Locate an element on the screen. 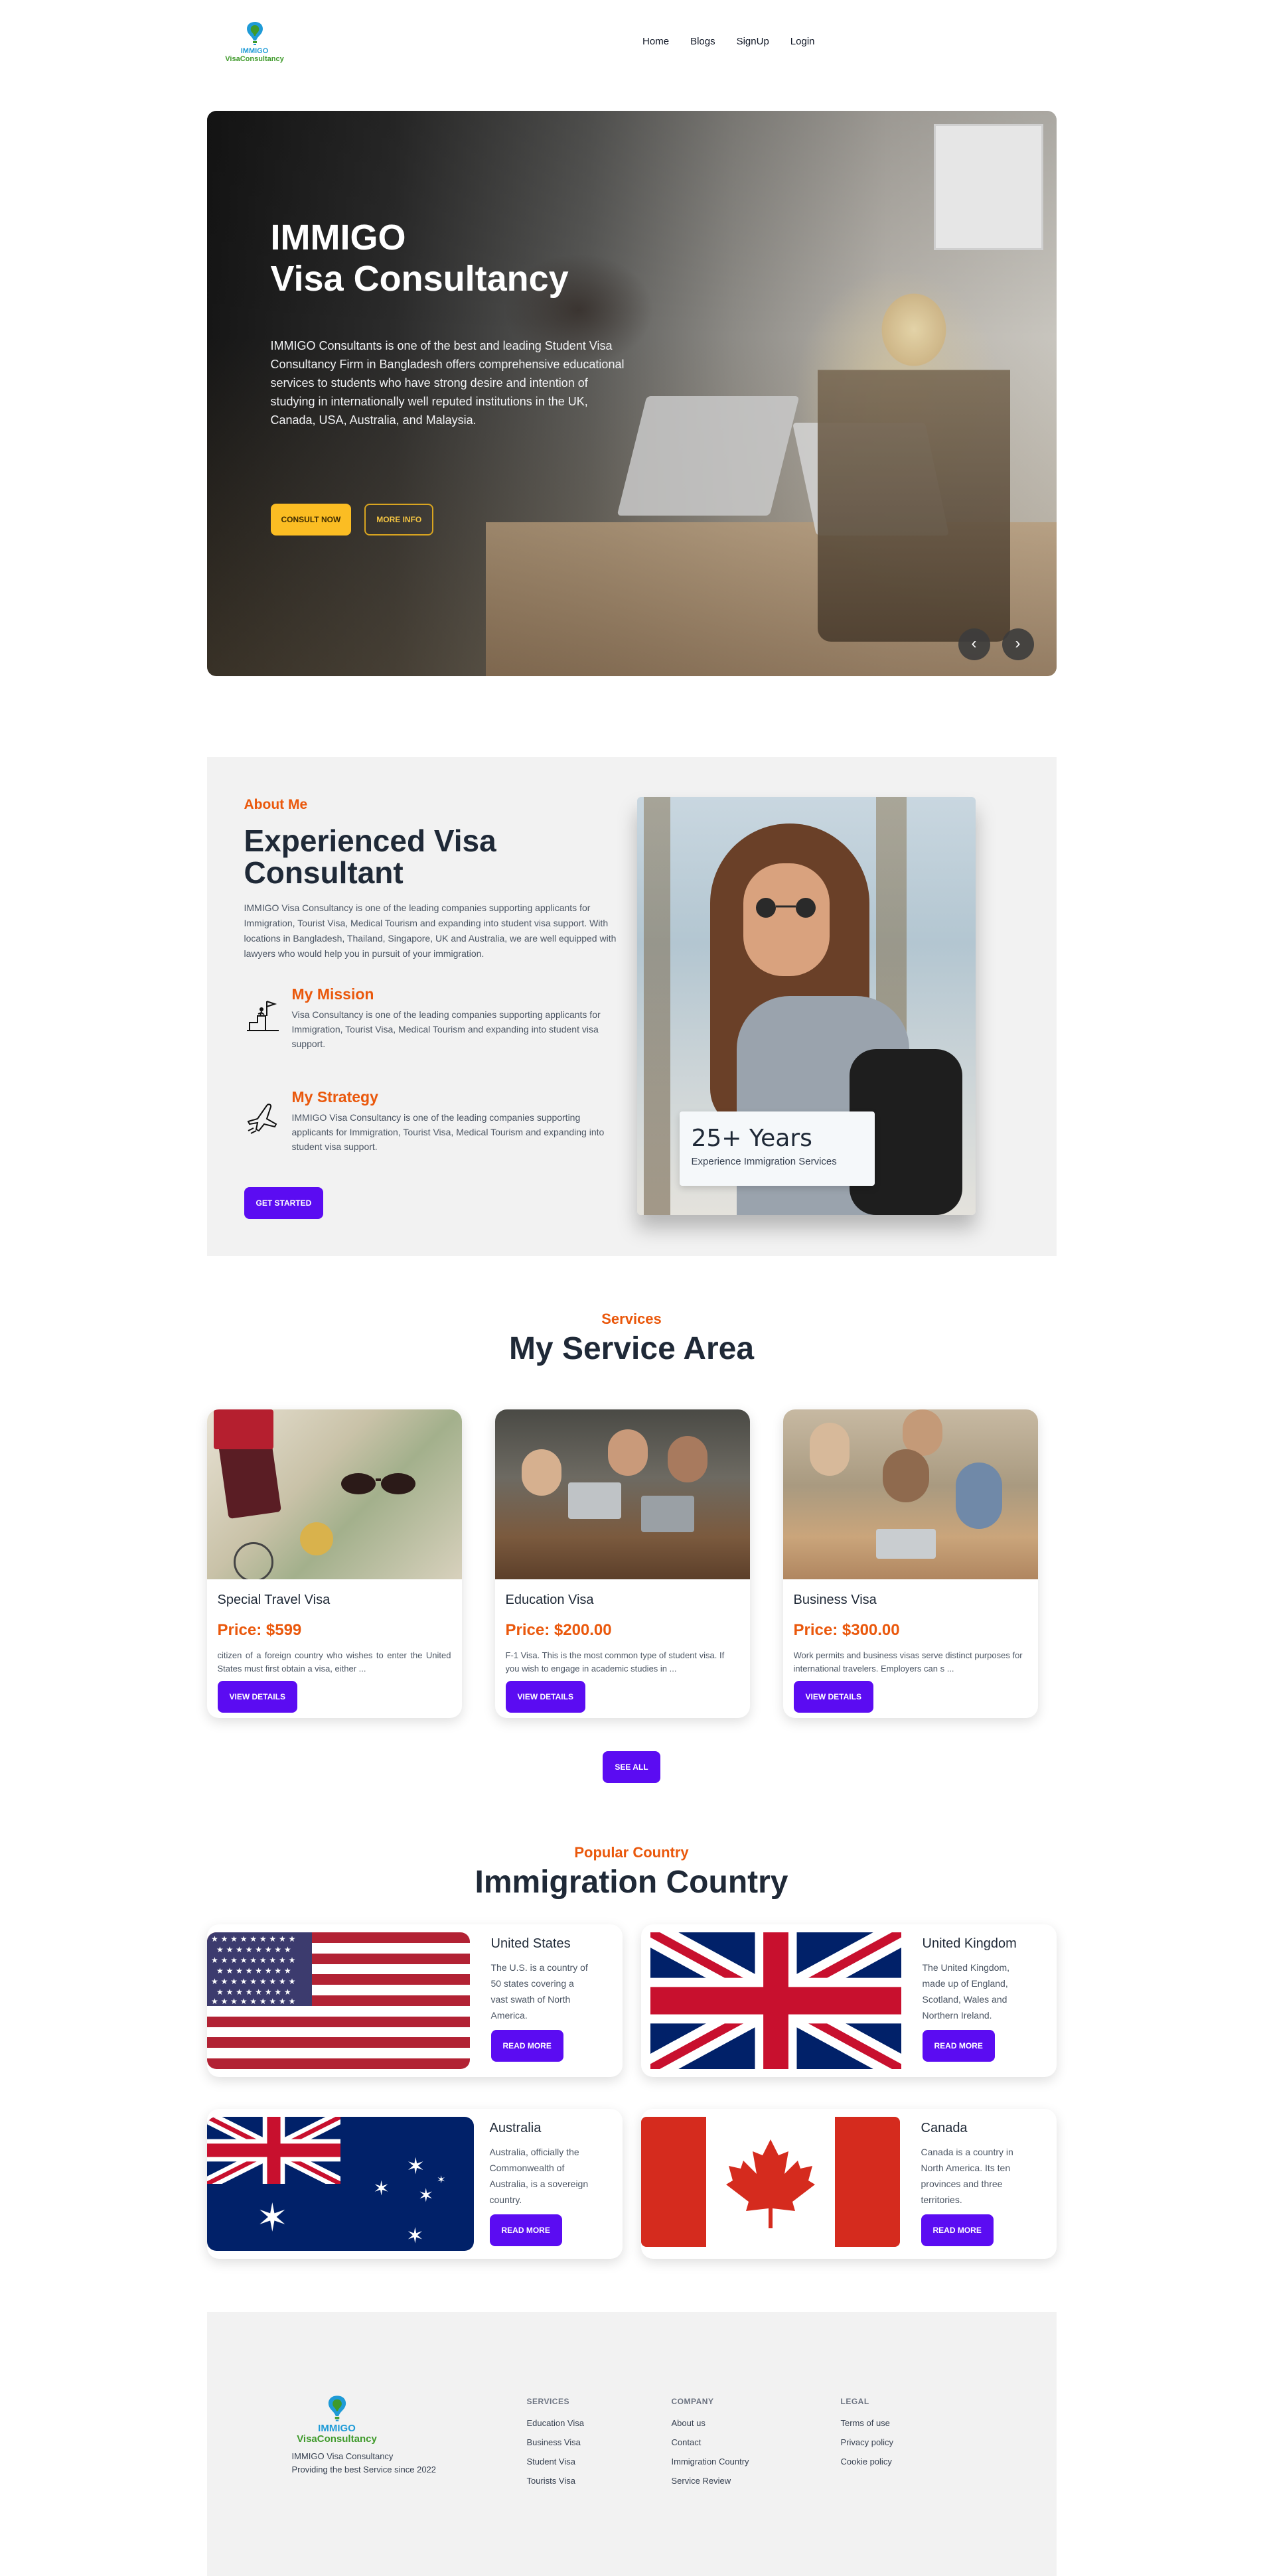 The height and width of the screenshot is (2576, 1263). uk-flag-icon is located at coordinates (775, 2001).